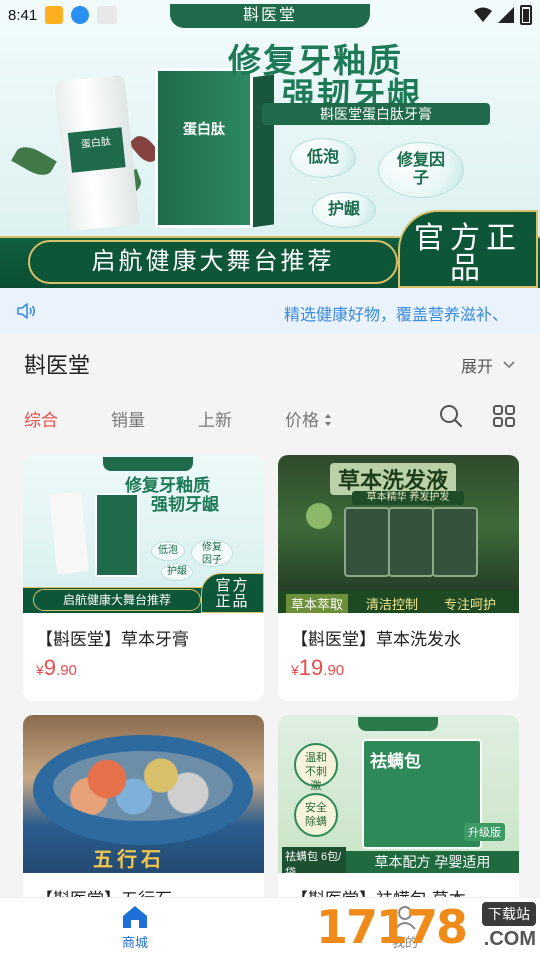 This screenshot has width=540, height=960. Describe the element at coordinates (134, 942) in the screenshot. I see `tab-mall-label: 商城` at that location.